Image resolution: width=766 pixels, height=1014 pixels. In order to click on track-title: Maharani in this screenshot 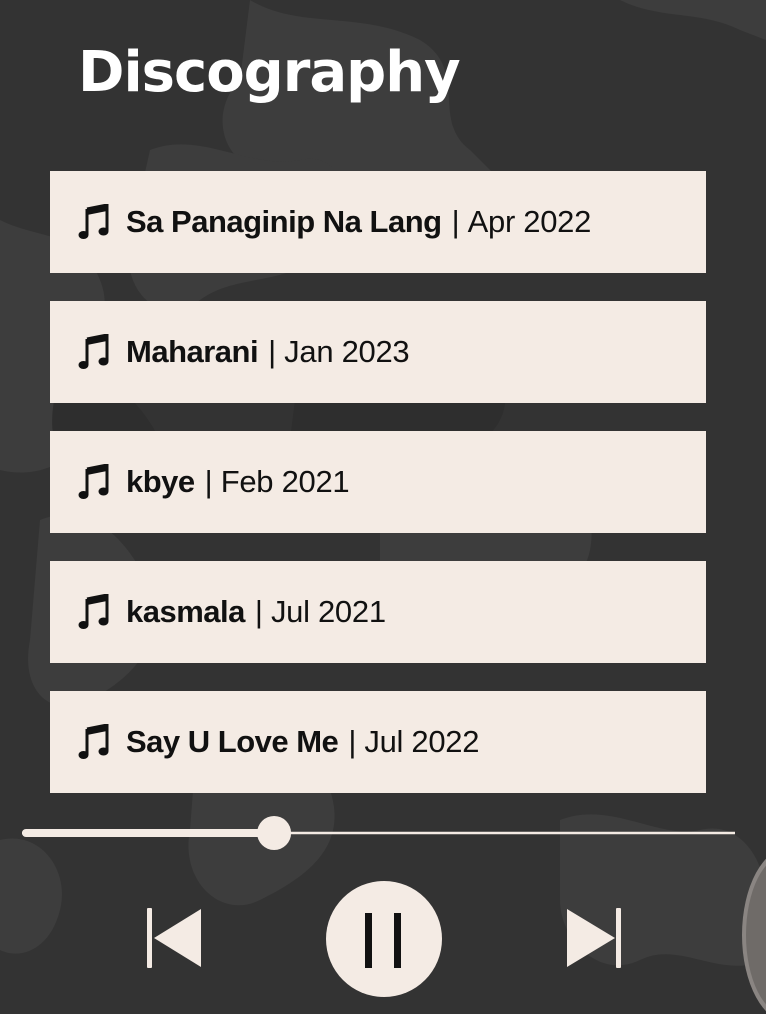, I will do `click(192, 351)`.